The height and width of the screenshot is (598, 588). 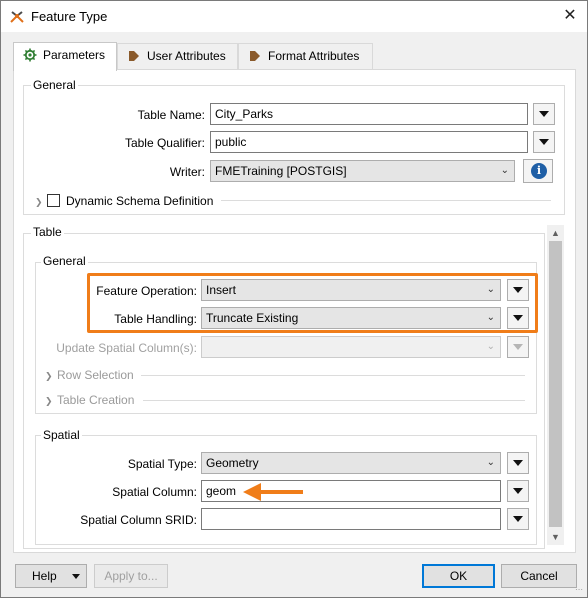 I want to click on table-creation-label: Table Creation, so click(x=96, y=400).